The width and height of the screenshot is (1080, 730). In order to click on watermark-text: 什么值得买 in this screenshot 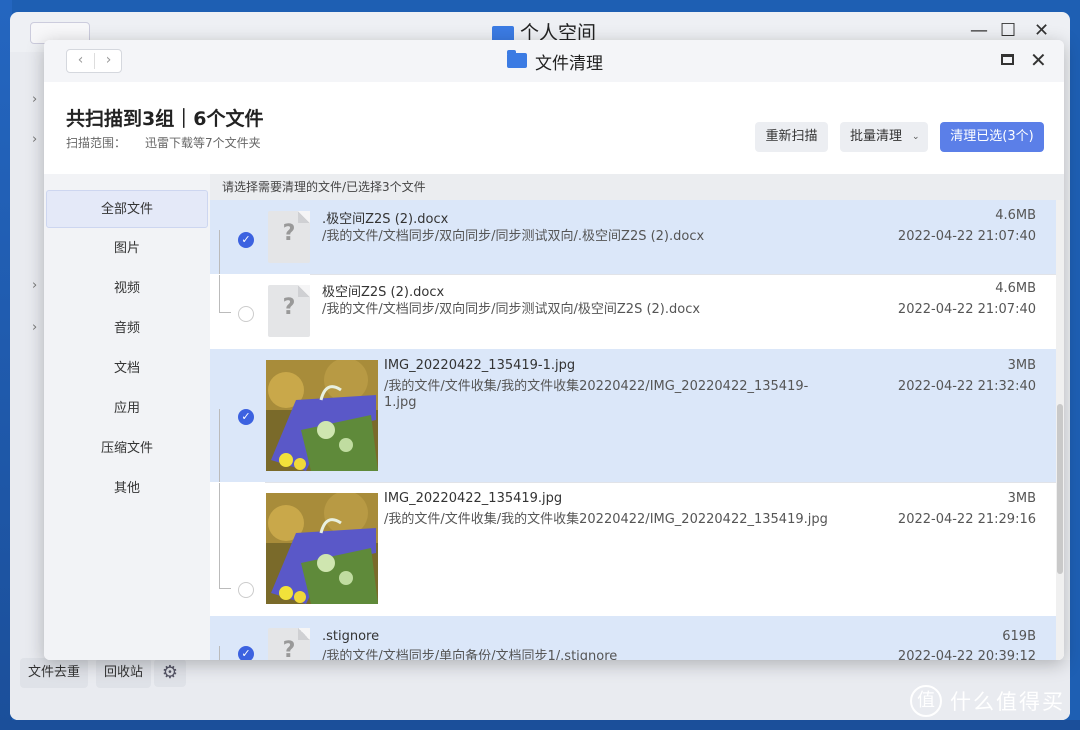, I will do `click(1007, 702)`.